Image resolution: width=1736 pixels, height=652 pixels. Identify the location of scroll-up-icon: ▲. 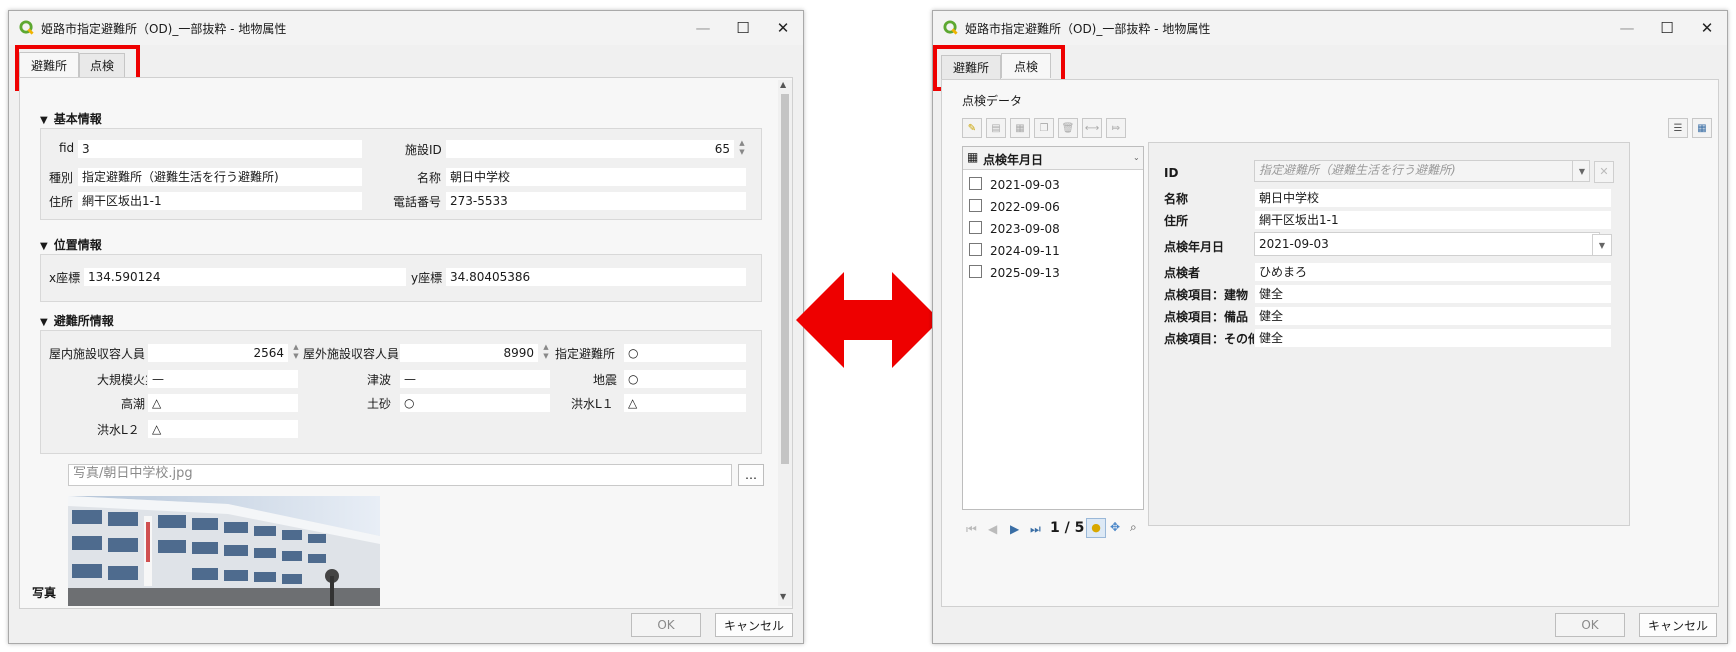
(783, 84).